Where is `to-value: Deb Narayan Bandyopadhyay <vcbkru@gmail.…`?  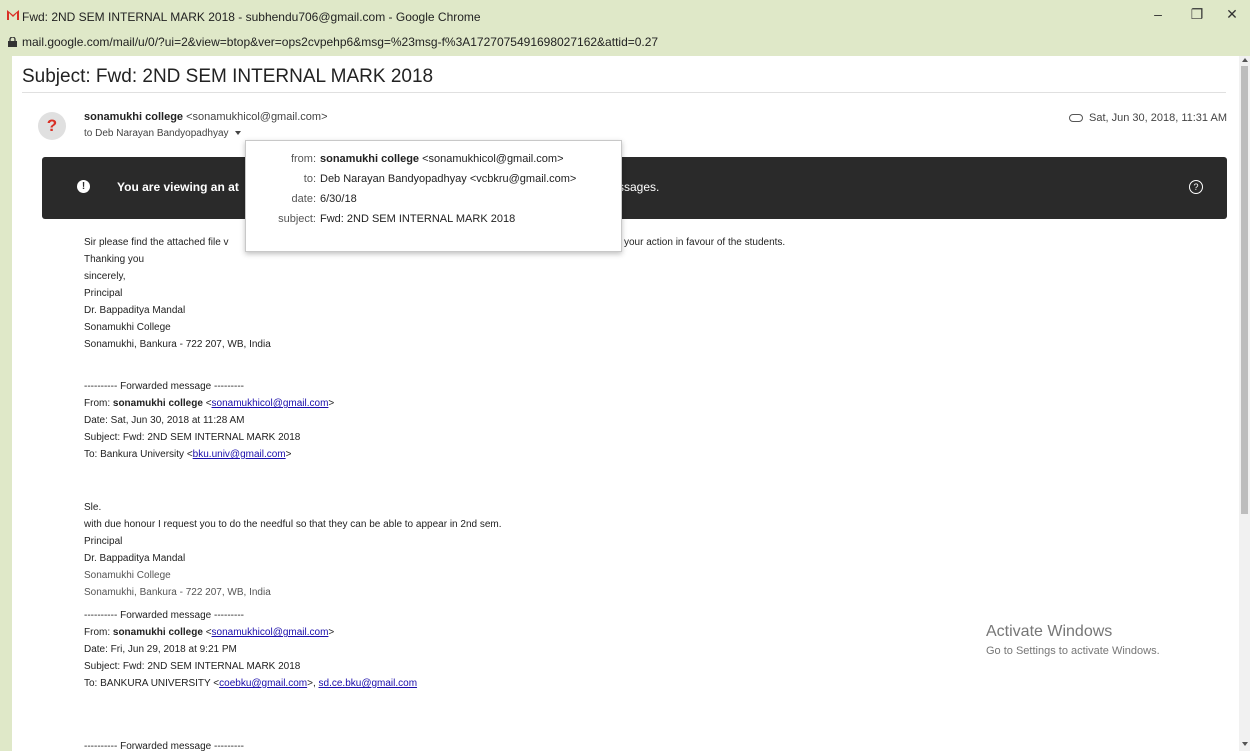
to-value: Deb Narayan Bandyopadhyay <vcbkru@gmail.… is located at coordinates (448, 179).